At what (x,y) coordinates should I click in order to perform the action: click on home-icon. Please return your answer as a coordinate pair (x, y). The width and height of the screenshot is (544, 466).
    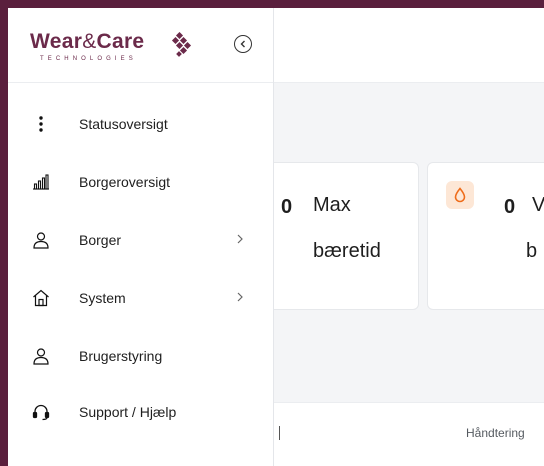
    Looking at the image, I should click on (41, 298).